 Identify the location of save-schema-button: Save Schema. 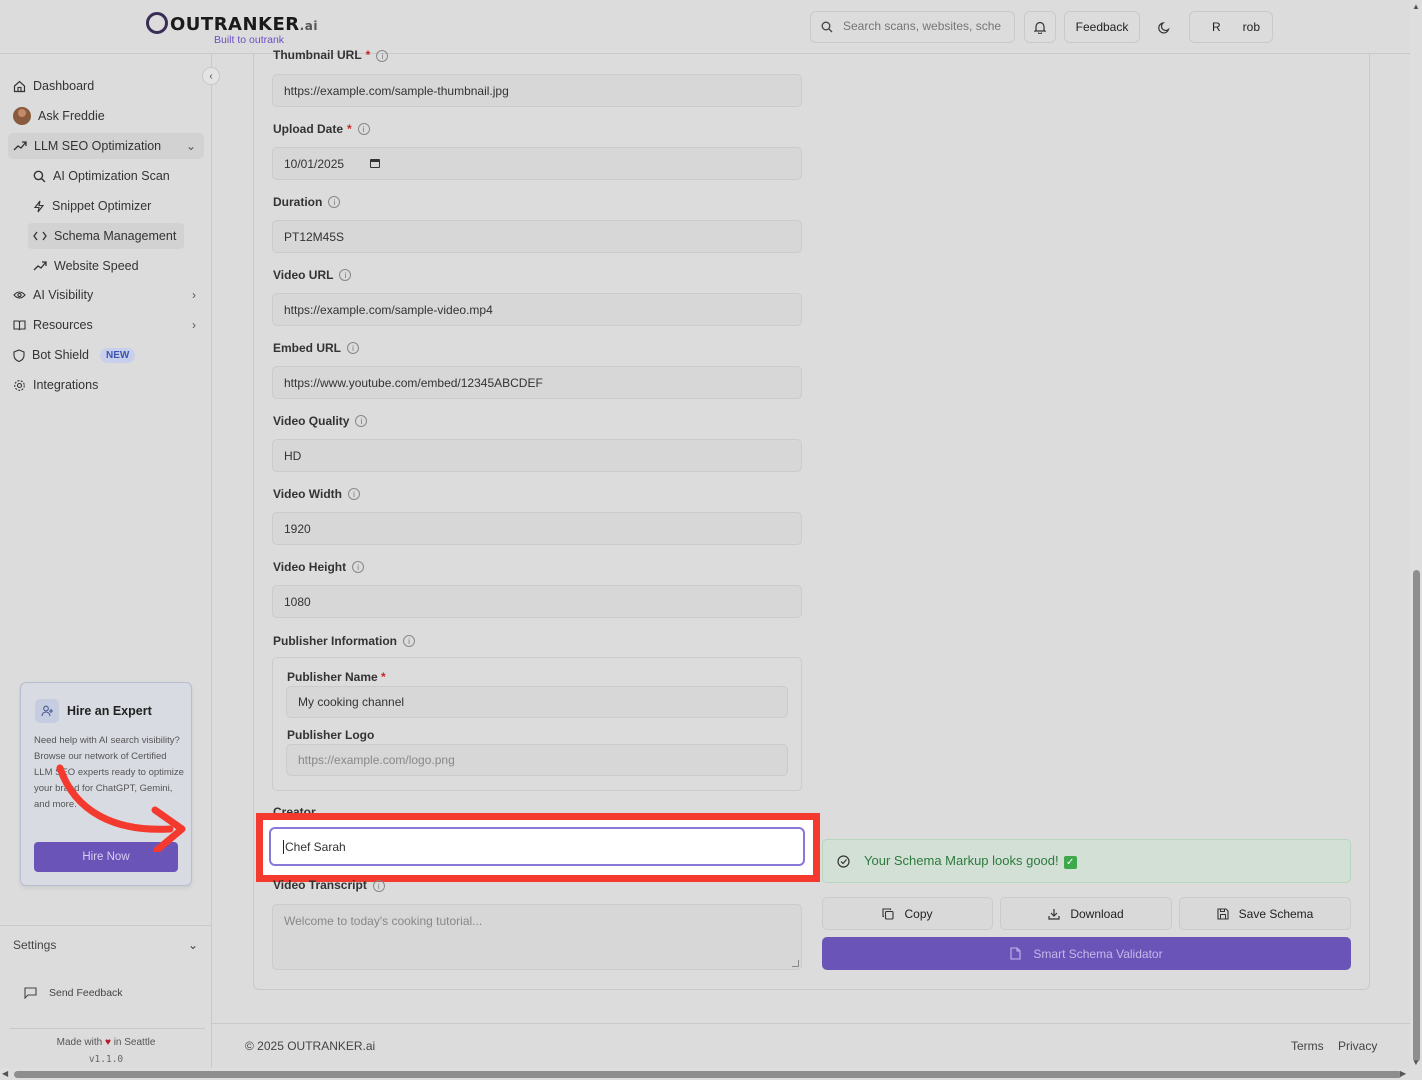
(1265, 913).